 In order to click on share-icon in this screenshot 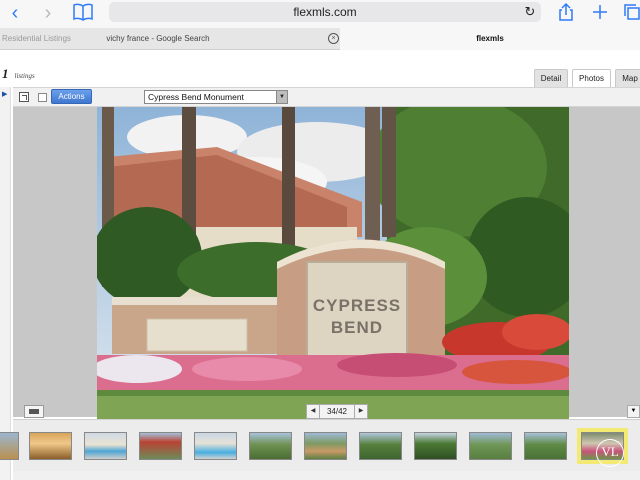, I will do `click(566, 13)`.